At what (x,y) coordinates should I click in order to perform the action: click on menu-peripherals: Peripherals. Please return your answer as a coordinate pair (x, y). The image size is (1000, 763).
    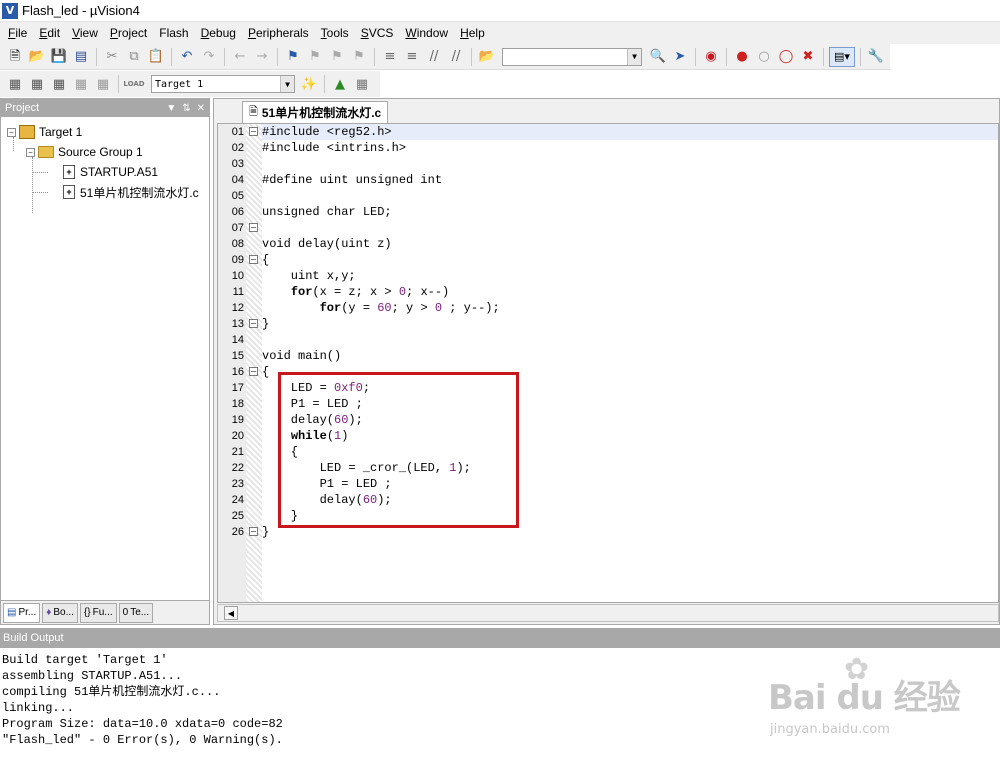
    Looking at the image, I should click on (278, 33).